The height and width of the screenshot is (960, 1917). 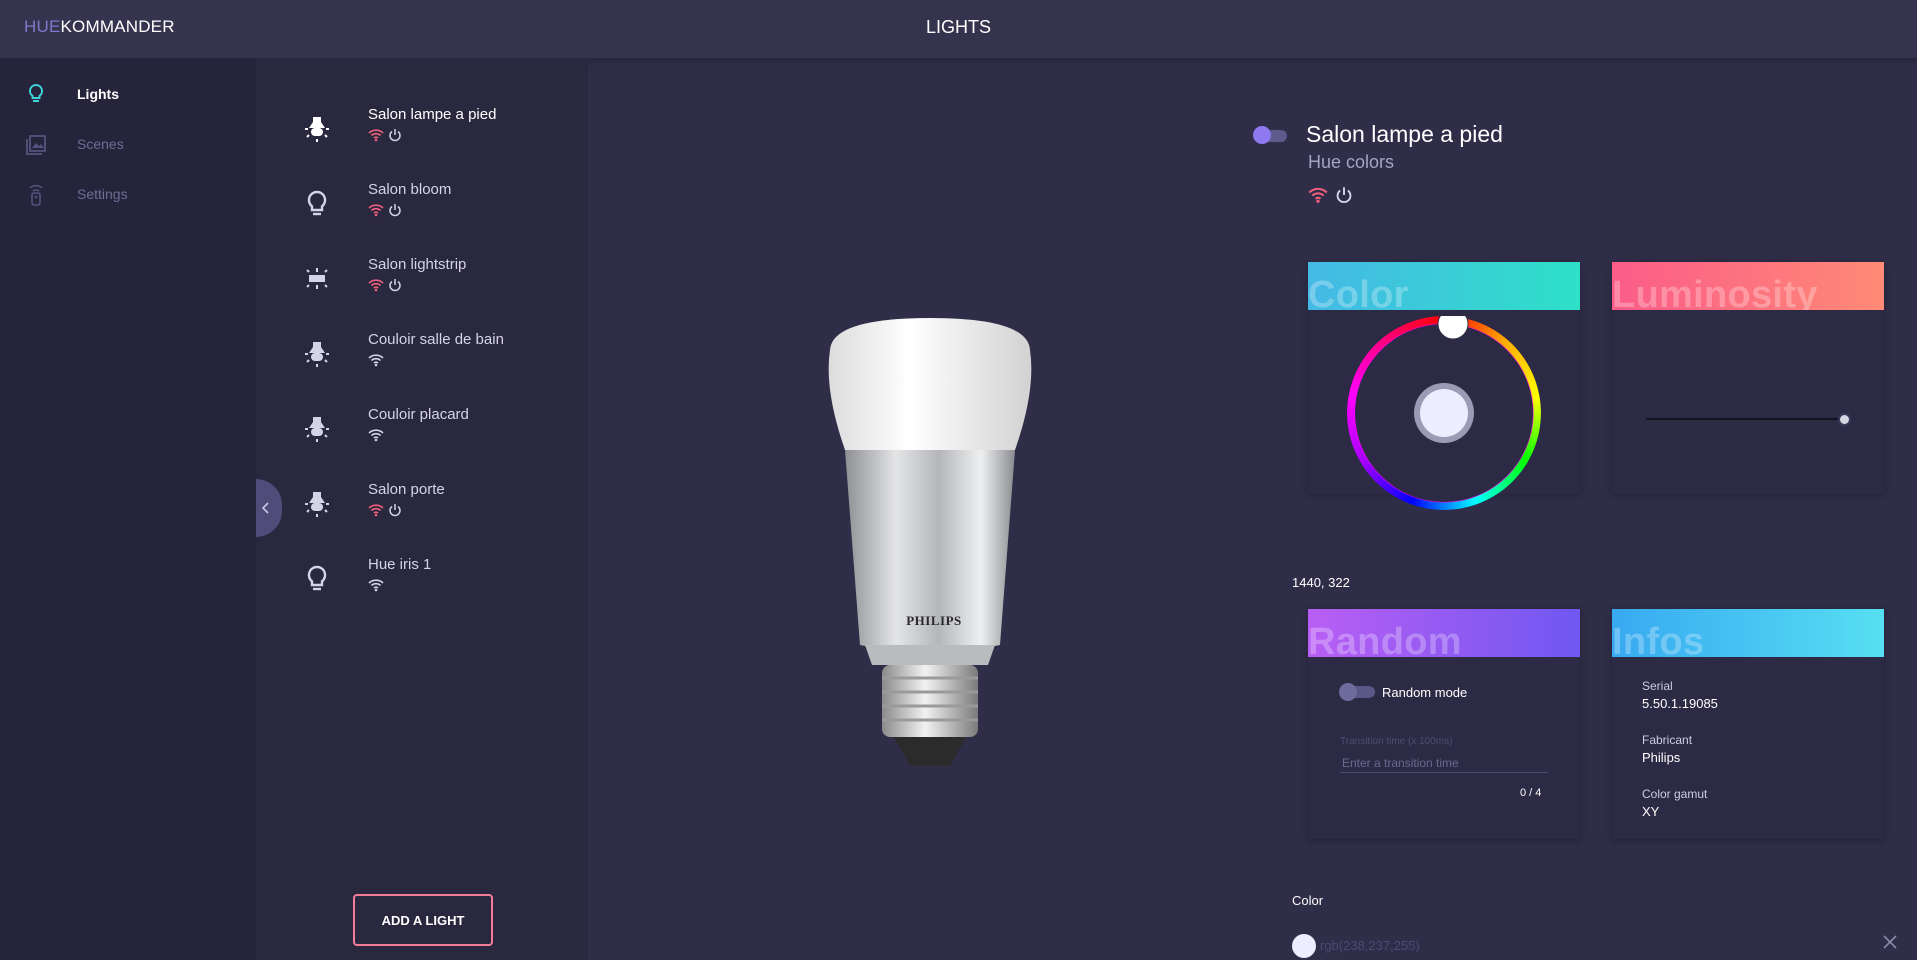 I want to click on light-item-salon-bloom: Salon bloom, so click(x=422, y=208).